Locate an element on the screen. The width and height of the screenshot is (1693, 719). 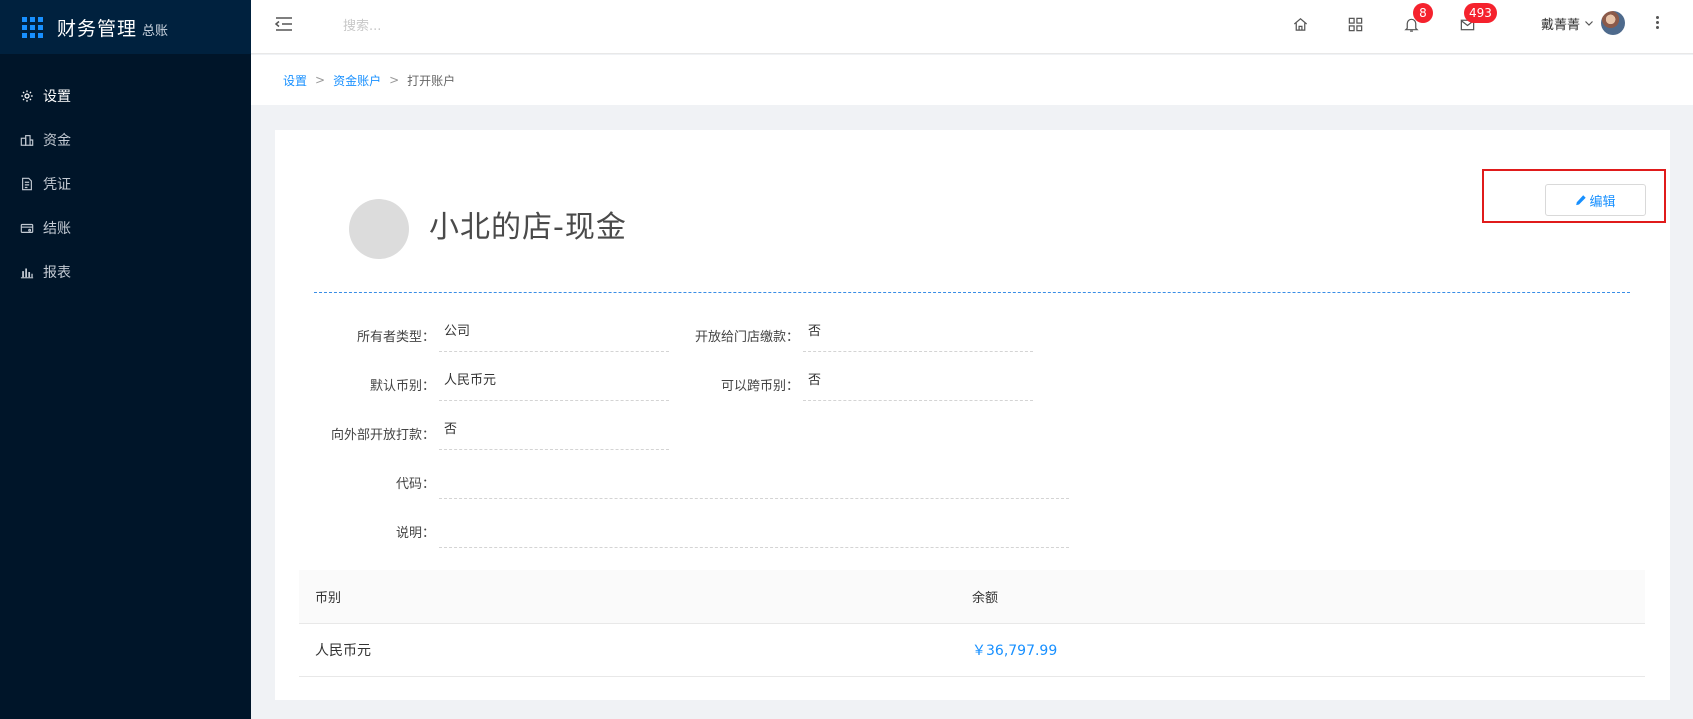
table-row: 人民币元 ￥36,797.99 is located at coordinates (972, 650).